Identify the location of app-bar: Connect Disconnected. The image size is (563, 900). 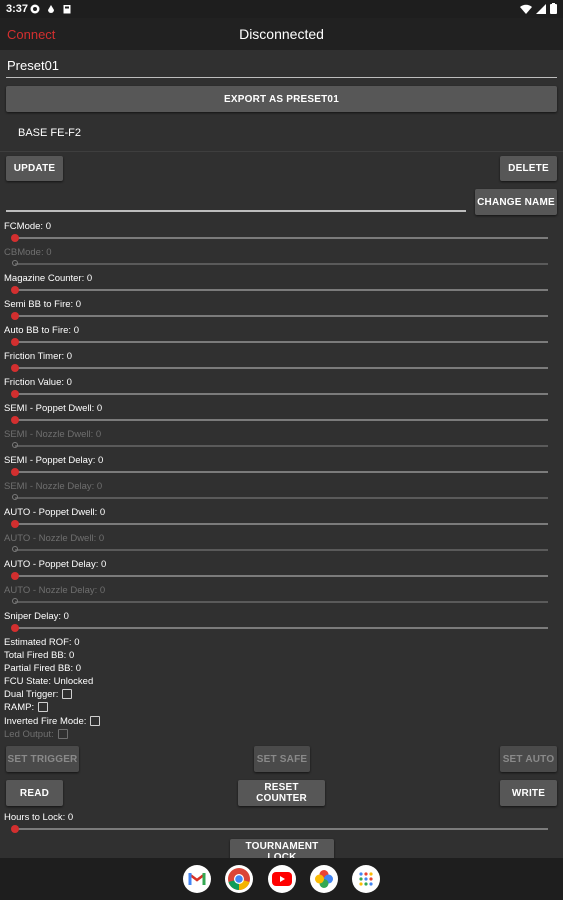
(281, 34).